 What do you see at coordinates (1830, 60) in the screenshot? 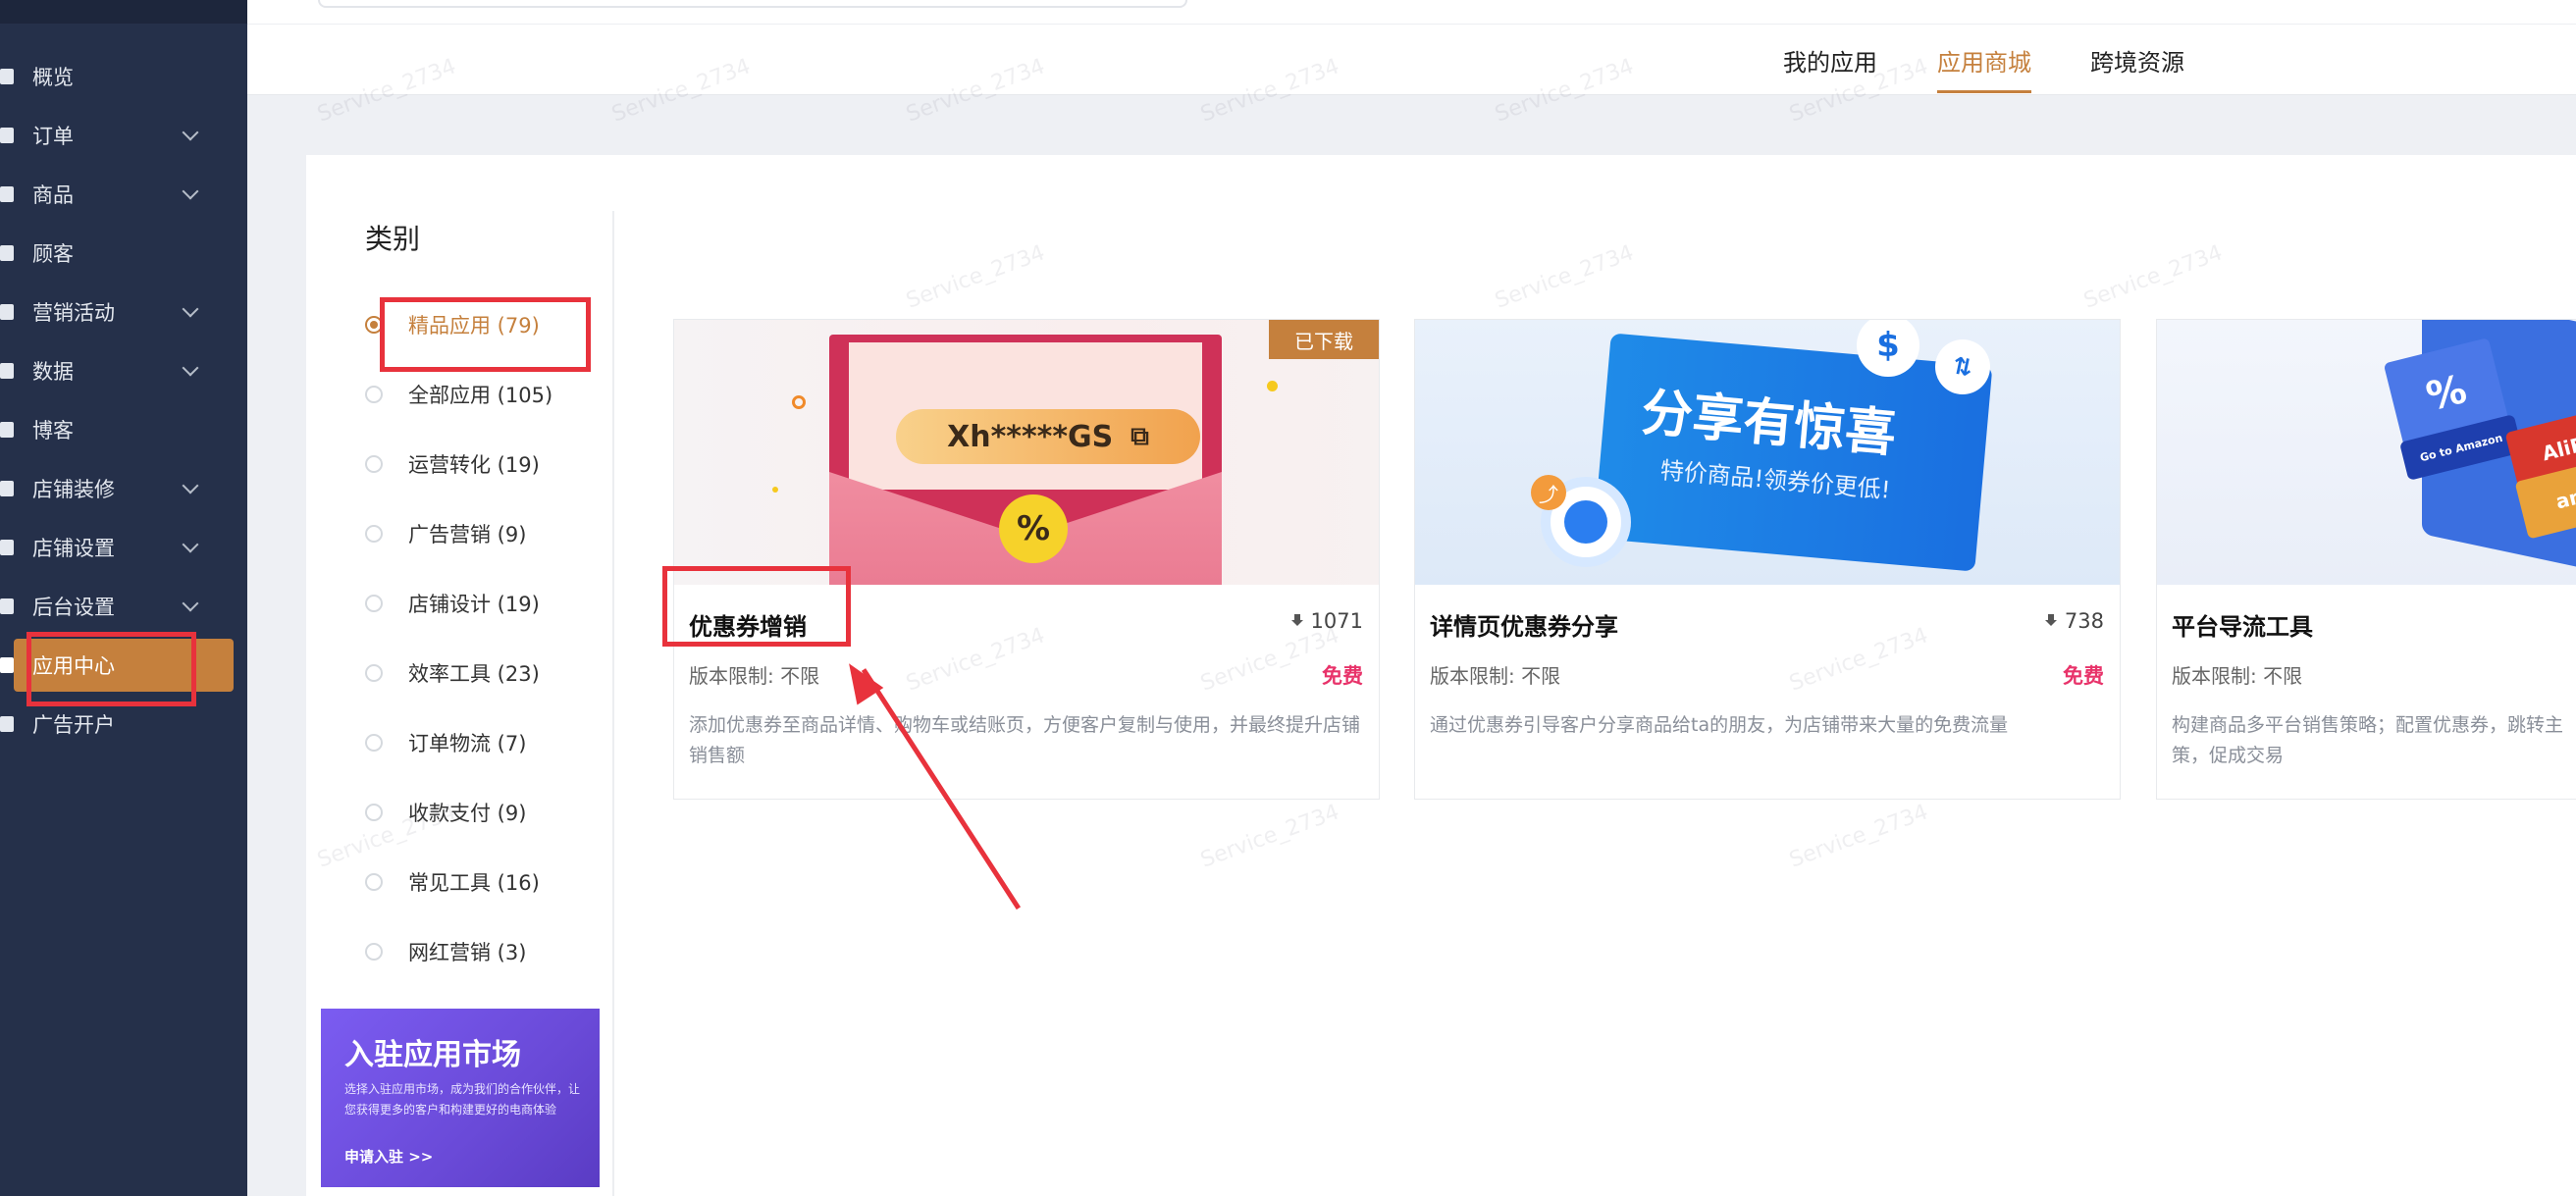
I see `tab-my-apps: 我的应用` at bounding box center [1830, 60].